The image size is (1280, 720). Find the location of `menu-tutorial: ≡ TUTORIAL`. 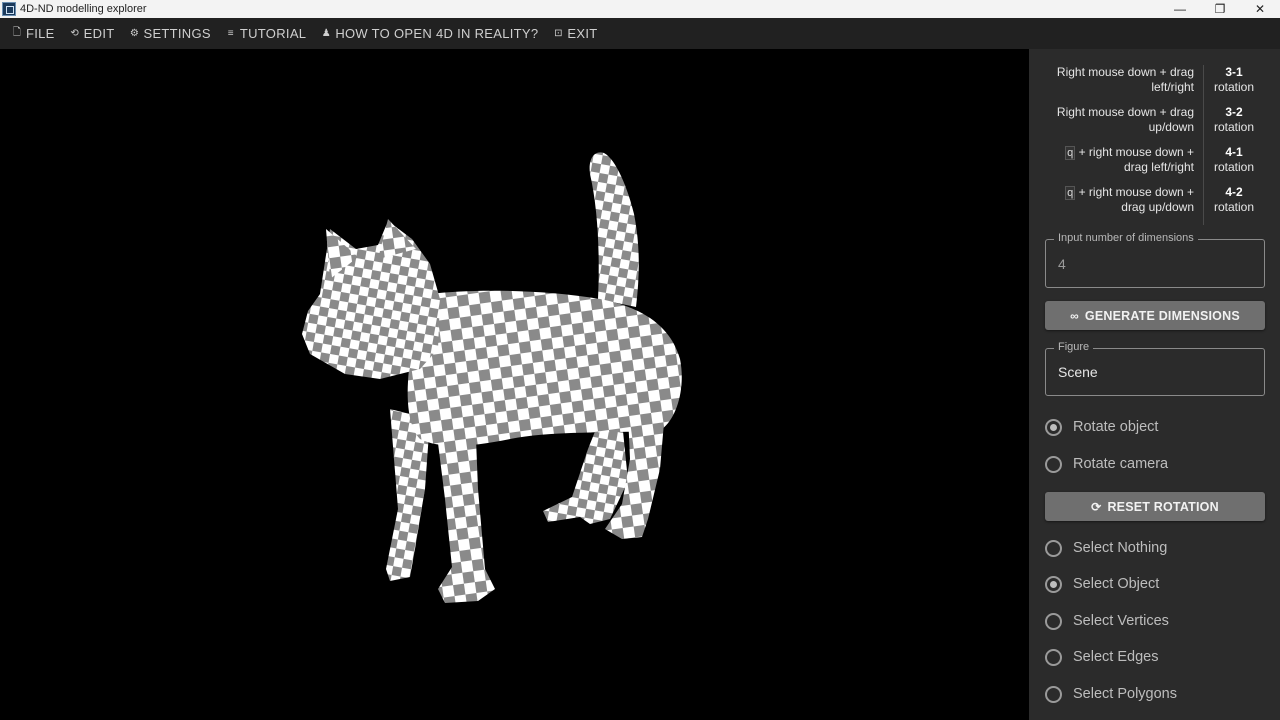

menu-tutorial: ≡ TUTORIAL is located at coordinates (266, 33).